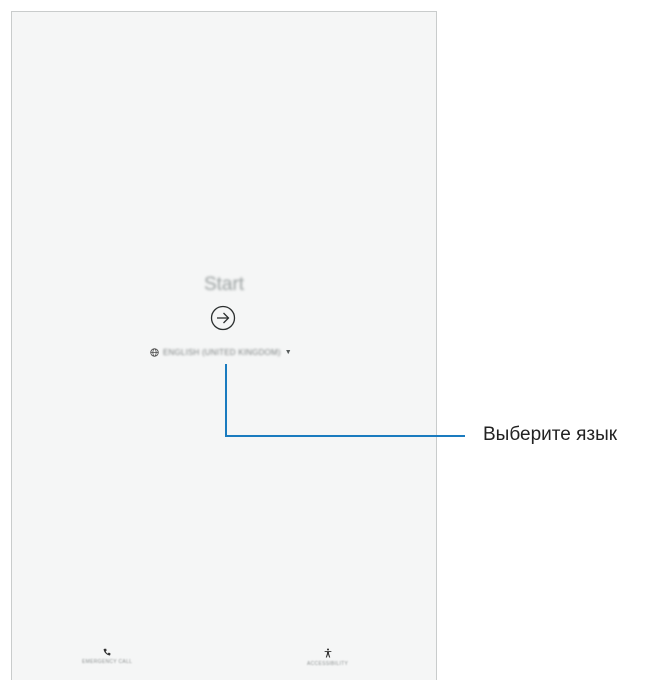  What do you see at coordinates (222, 352) in the screenshot?
I see `language-label: ENGLISH (UNITED KINGDOM)` at bounding box center [222, 352].